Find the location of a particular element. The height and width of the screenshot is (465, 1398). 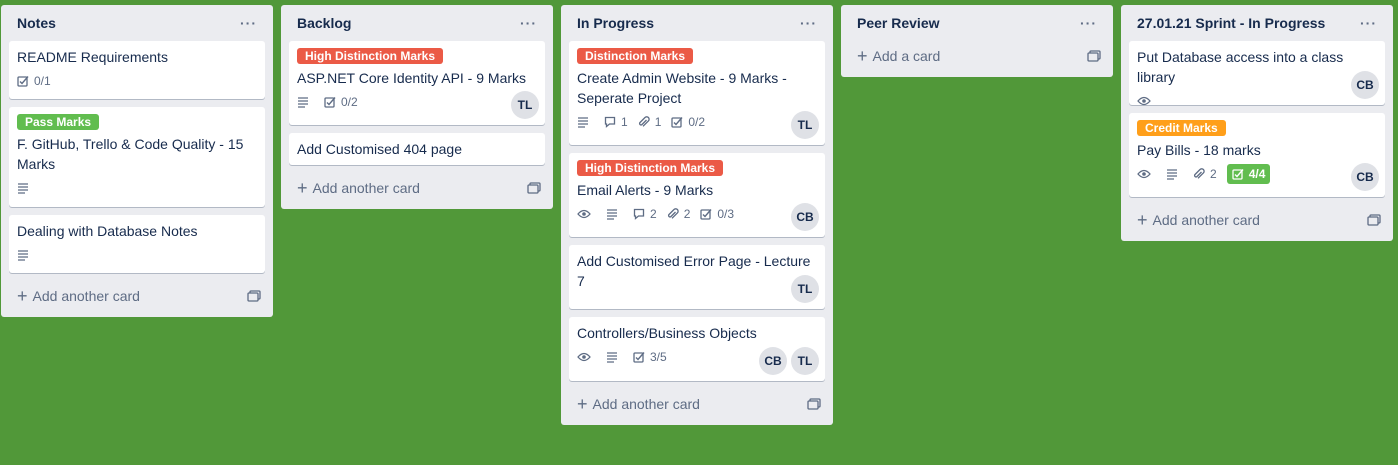

checklist-complete-badge: 4/4 is located at coordinates (1248, 174).